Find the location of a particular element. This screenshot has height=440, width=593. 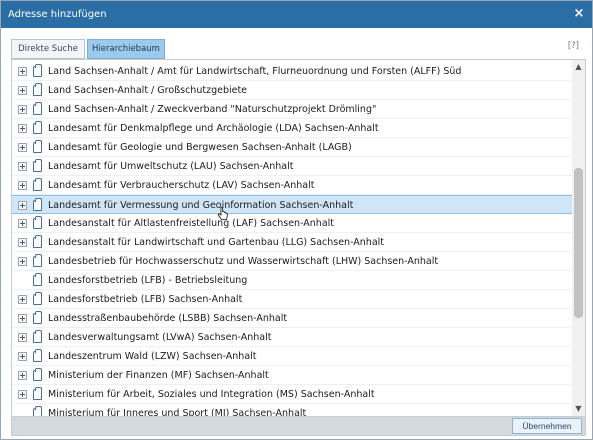

tree-row-label: Landeszentrum Wald (LZW) Sachsen-Anhalt is located at coordinates (152, 356).